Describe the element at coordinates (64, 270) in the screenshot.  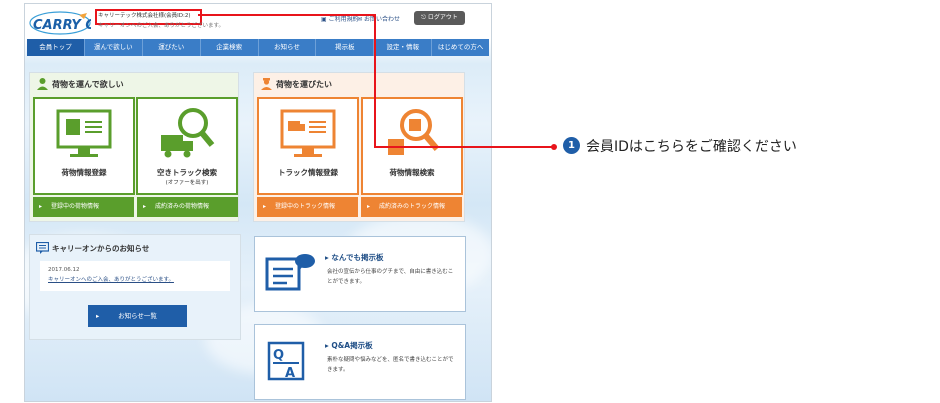
I see `news-date: 2017.06.12` at that location.